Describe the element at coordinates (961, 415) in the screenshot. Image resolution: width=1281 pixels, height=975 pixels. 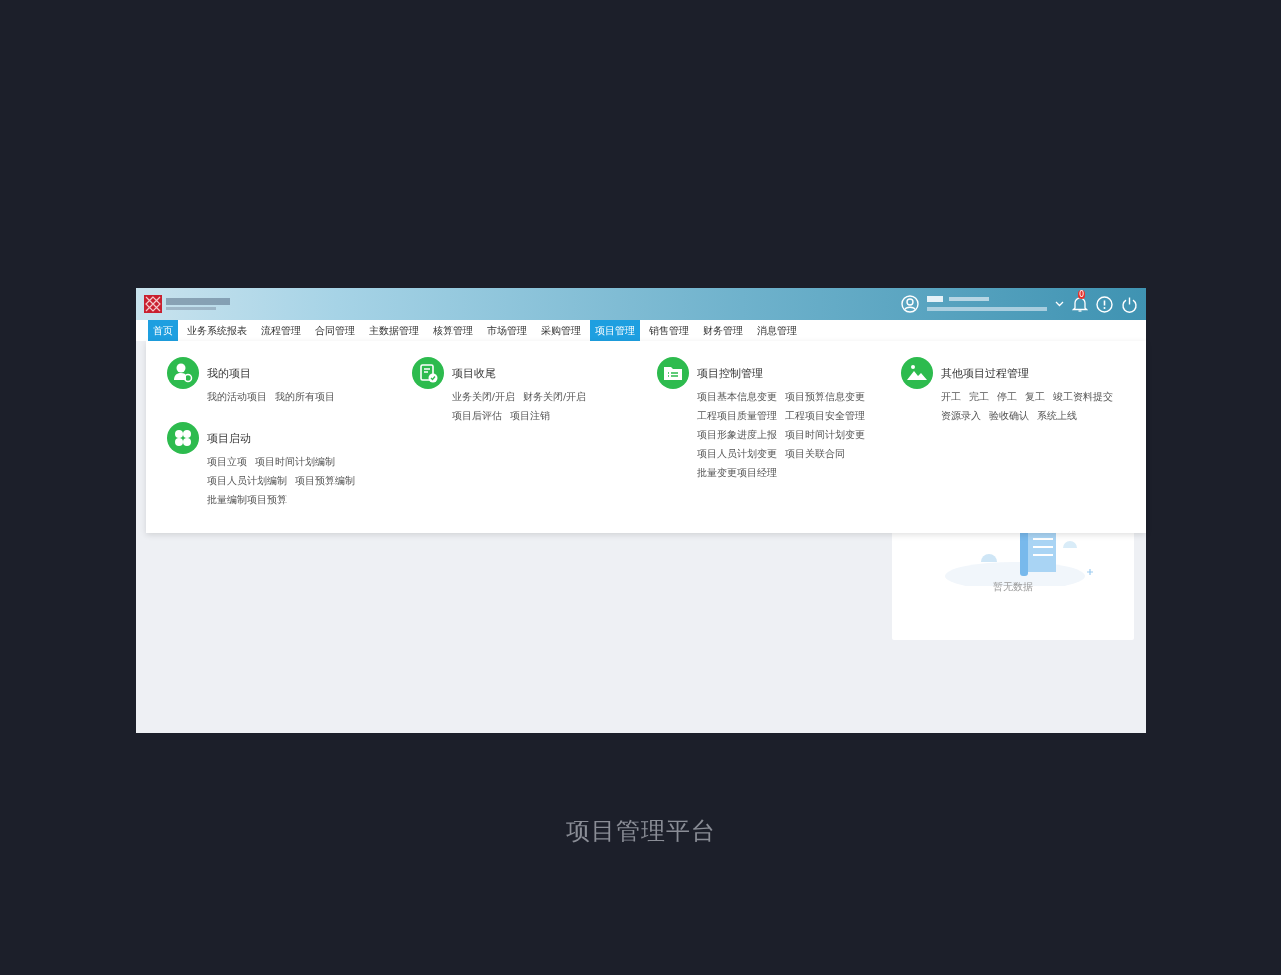
I see `menu-link: 资源录入` at that location.